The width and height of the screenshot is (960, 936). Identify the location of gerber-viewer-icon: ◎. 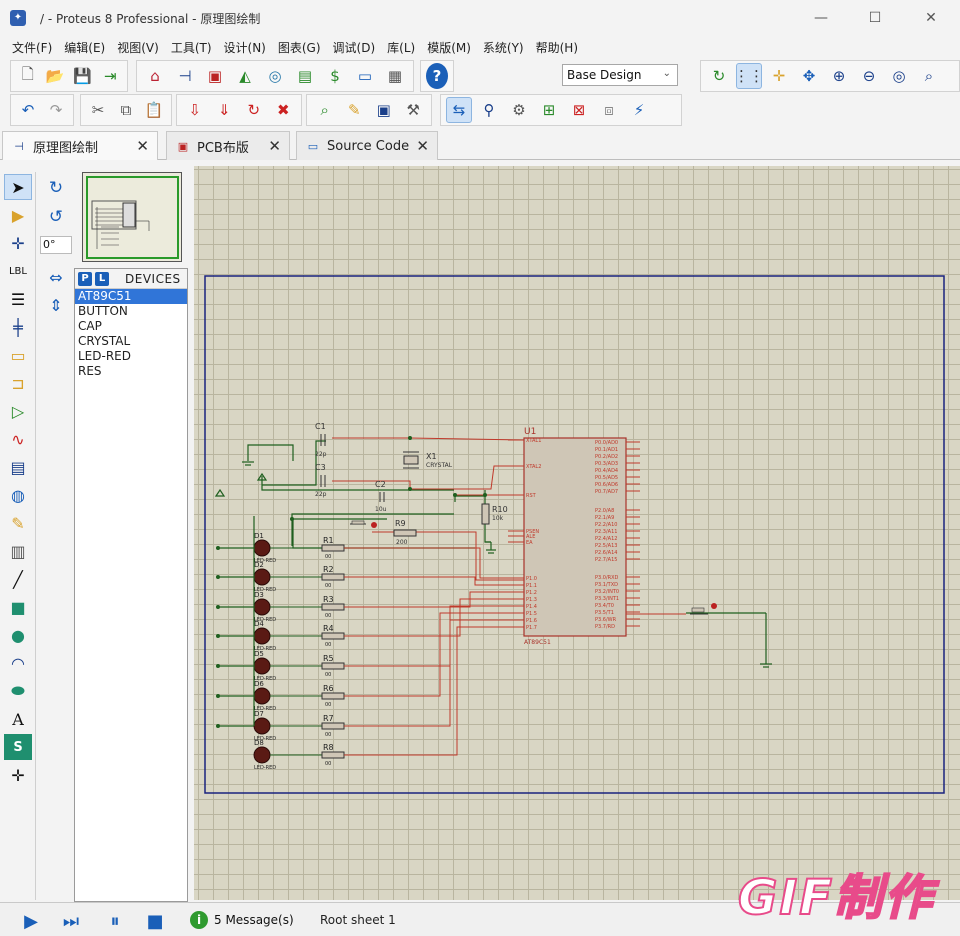
(275, 76).